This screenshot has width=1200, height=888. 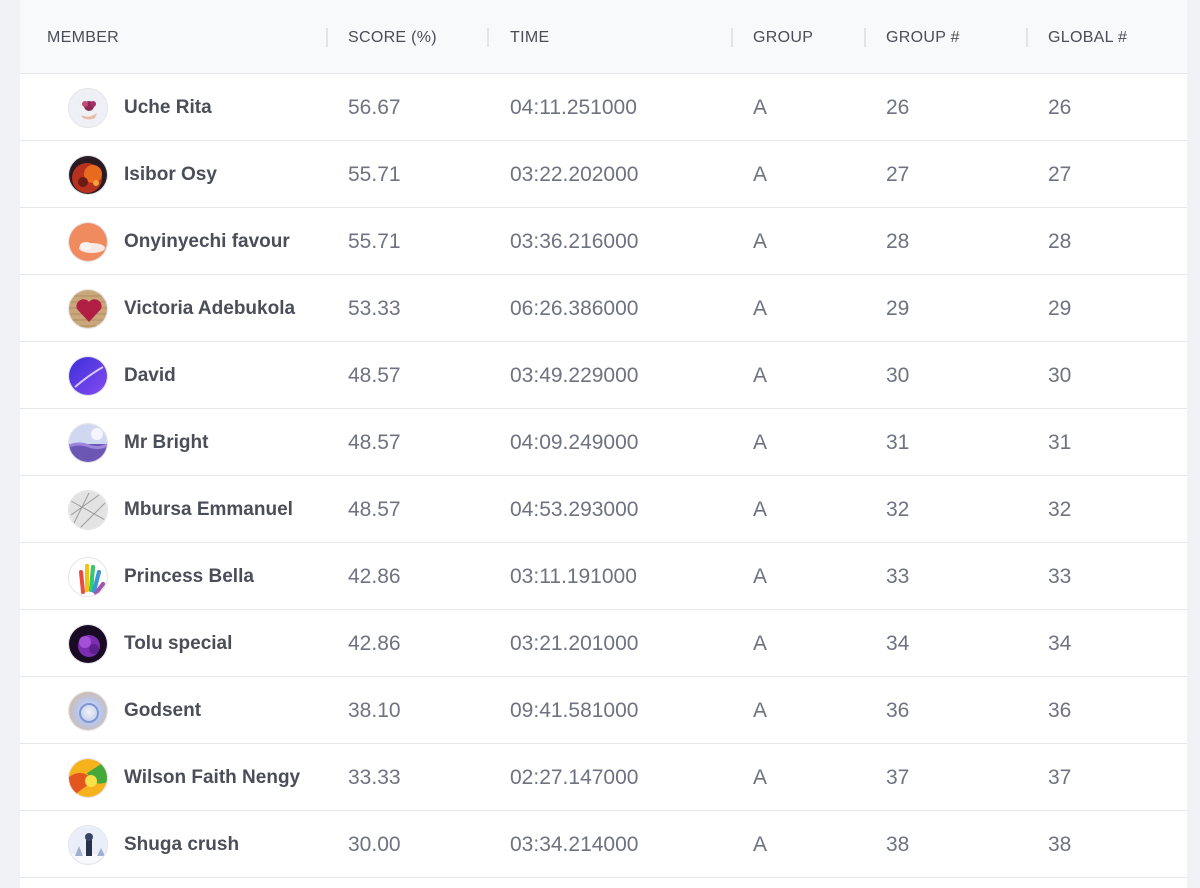 I want to click on table-row: Mbursa Emmanuel 48.57 04:53.293000 A 32 32, so click(x=603, y=509).